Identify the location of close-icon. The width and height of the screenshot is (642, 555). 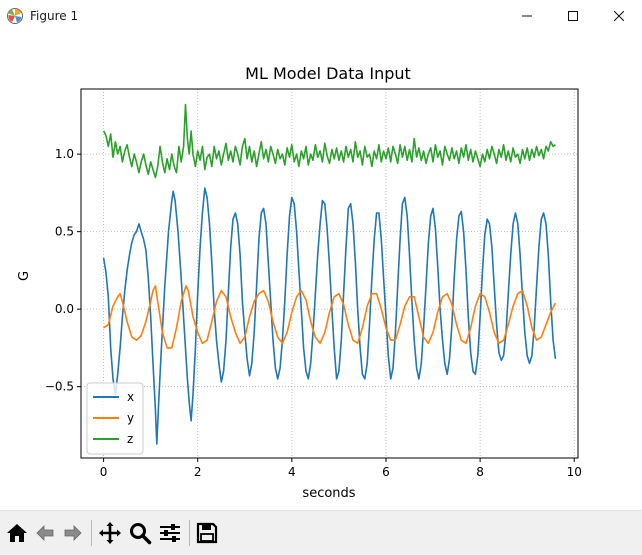
(619, 16).